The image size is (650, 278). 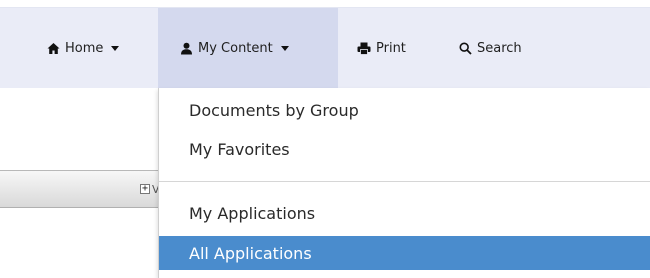 What do you see at coordinates (364, 48) in the screenshot?
I see `print-icon` at bounding box center [364, 48].